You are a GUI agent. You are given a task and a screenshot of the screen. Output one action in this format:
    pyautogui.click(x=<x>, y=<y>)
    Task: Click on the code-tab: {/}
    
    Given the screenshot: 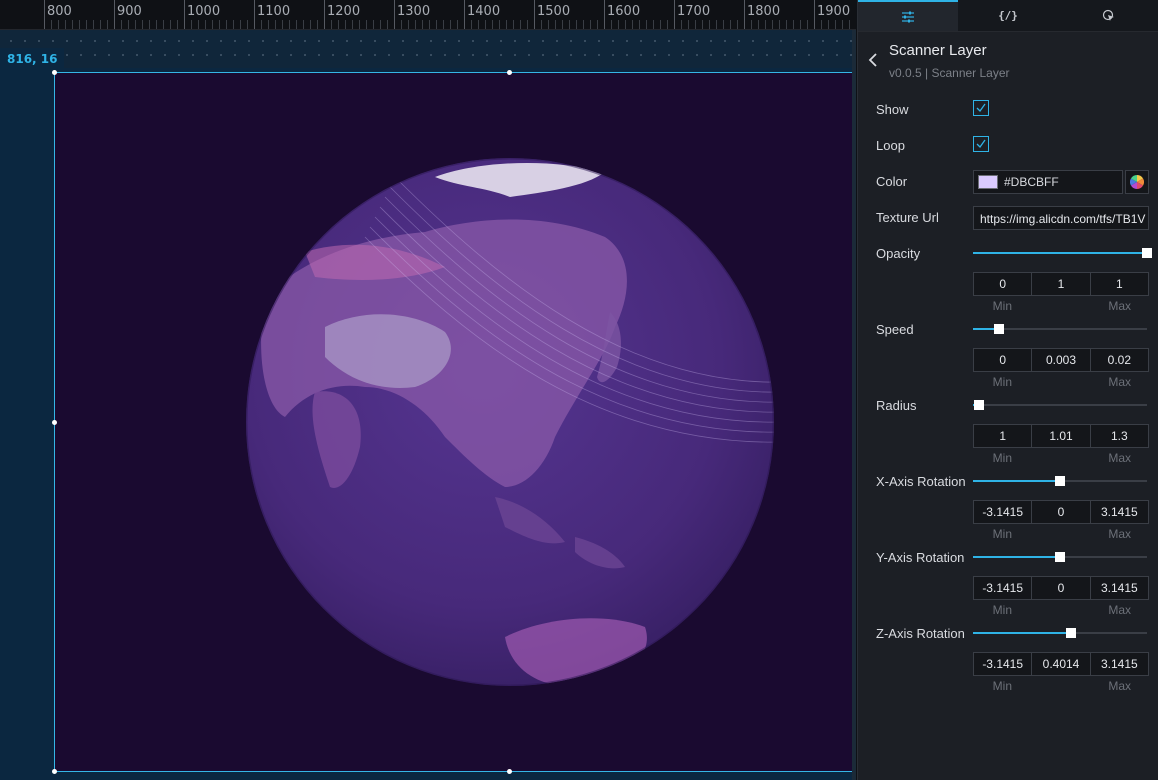 What is the action you would take?
    pyautogui.click(x=1008, y=15)
    